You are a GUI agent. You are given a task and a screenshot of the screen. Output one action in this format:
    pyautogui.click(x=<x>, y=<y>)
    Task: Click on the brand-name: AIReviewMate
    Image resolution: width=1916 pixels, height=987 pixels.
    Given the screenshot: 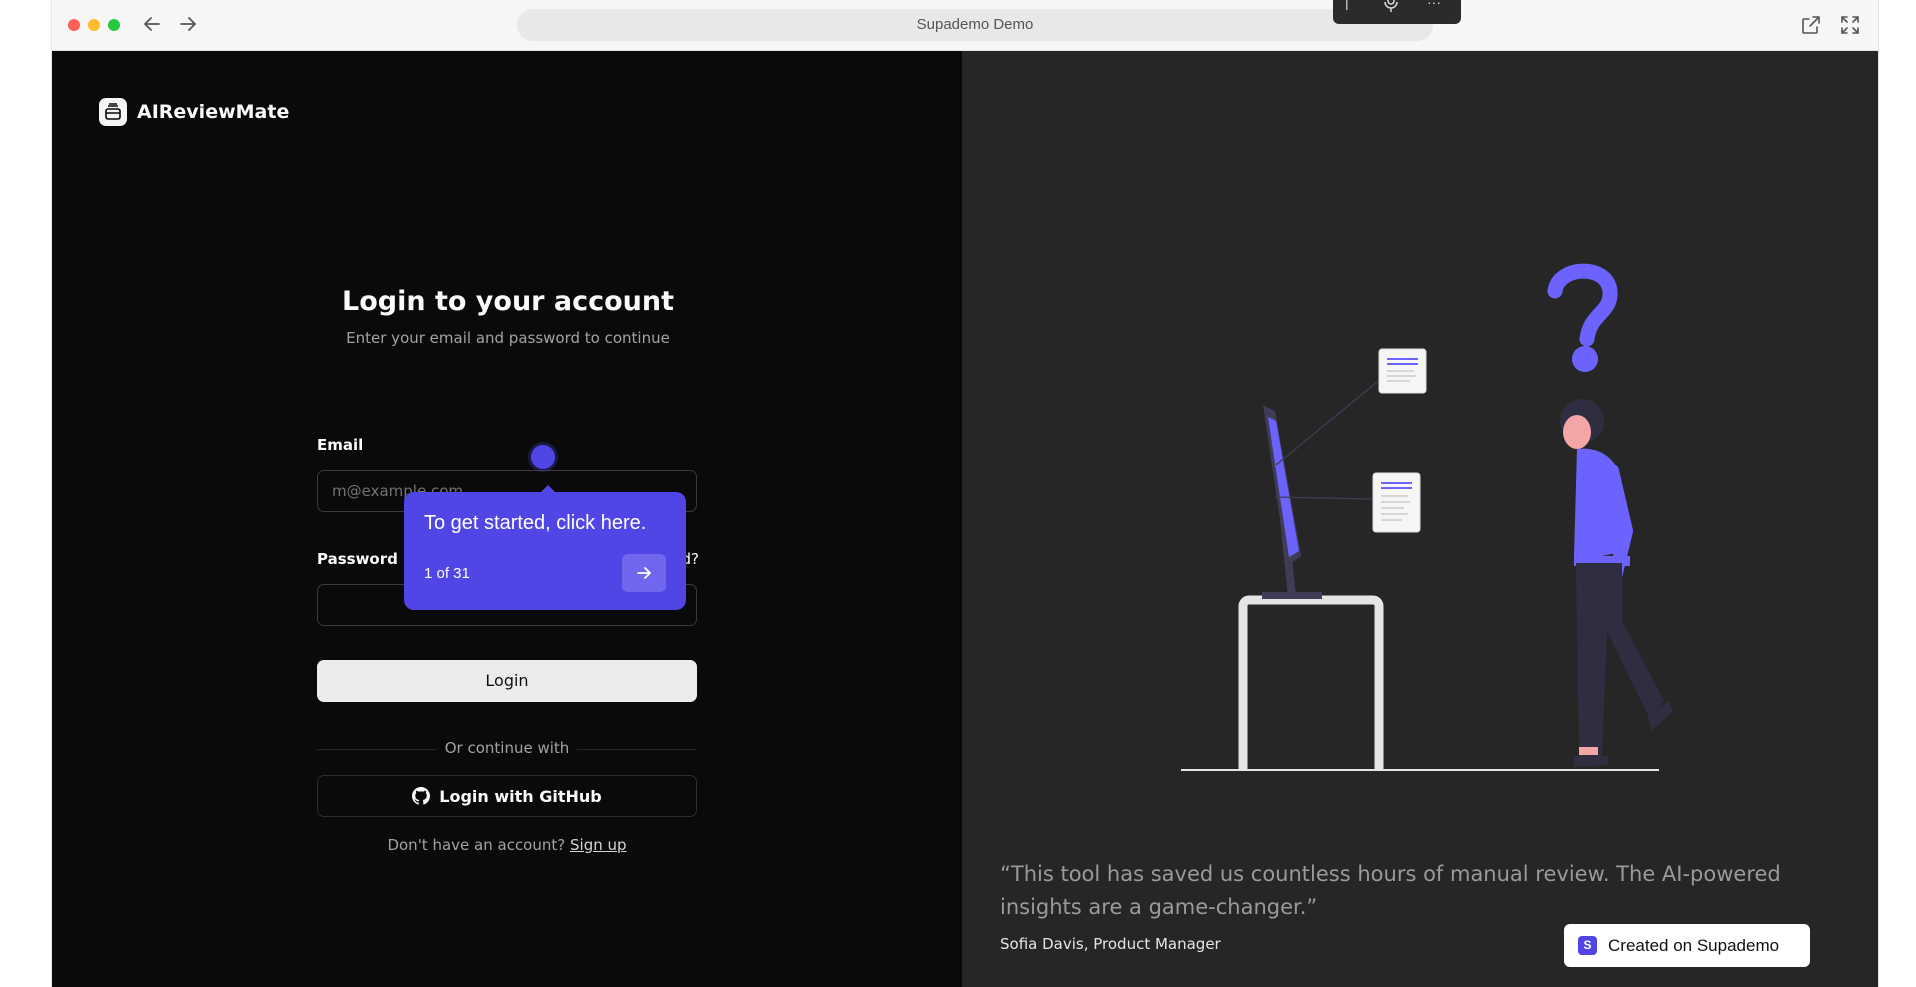 What is the action you would take?
    pyautogui.click(x=213, y=112)
    